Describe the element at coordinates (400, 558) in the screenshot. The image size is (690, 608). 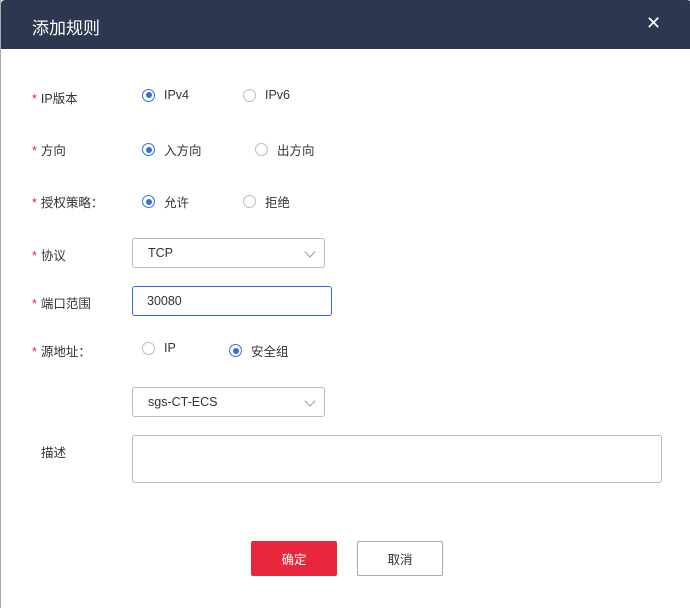
I see `cancel-button: 取消` at that location.